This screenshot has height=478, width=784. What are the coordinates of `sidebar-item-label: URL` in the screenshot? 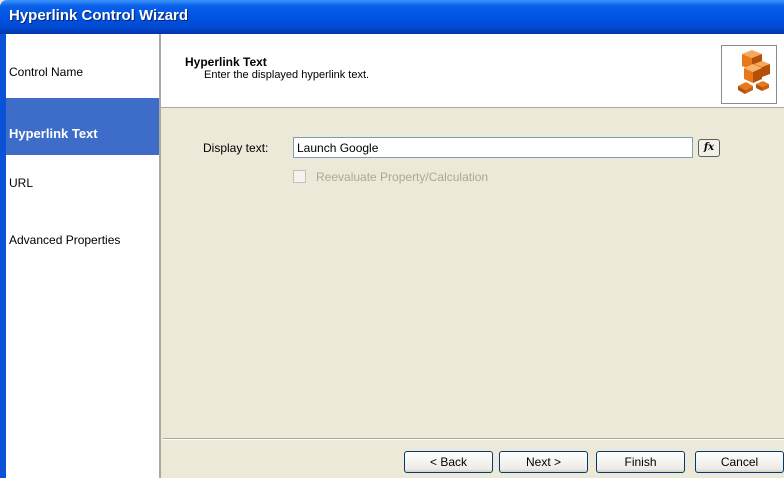 It's located at (21, 183).